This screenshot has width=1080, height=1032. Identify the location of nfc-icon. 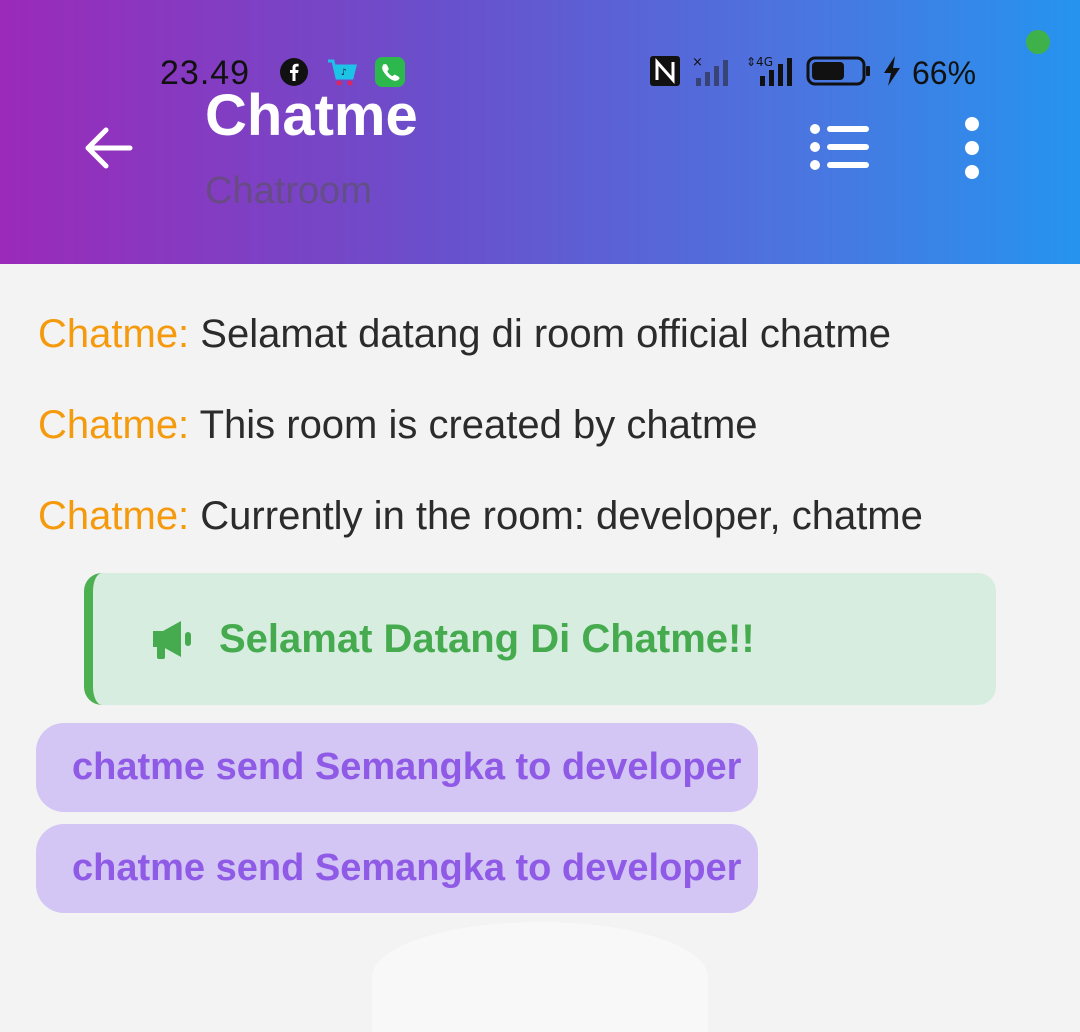
(665, 73).